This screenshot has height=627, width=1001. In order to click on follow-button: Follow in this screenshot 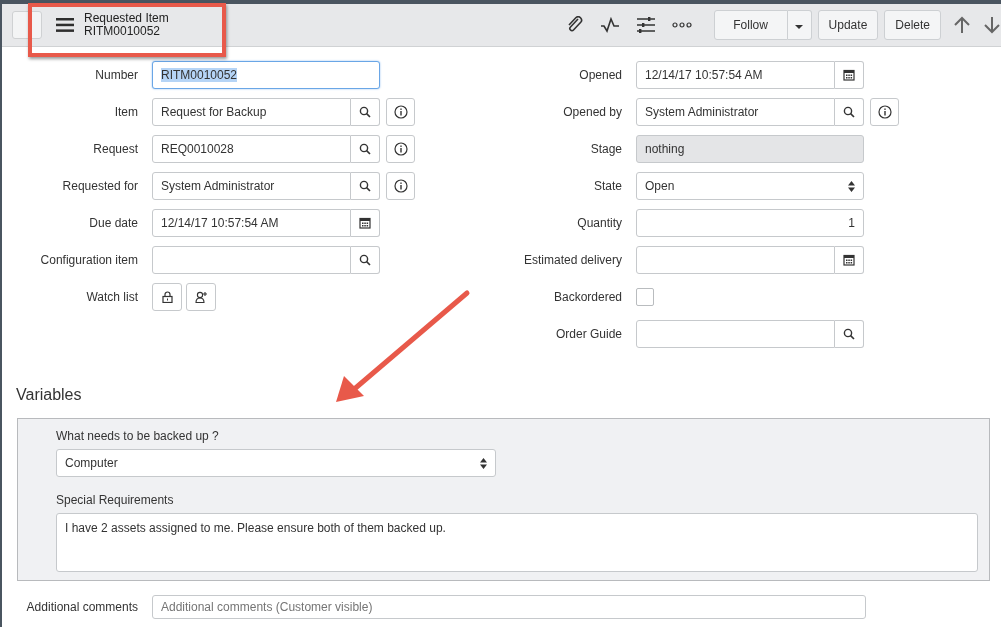, I will do `click(750, 25)`.